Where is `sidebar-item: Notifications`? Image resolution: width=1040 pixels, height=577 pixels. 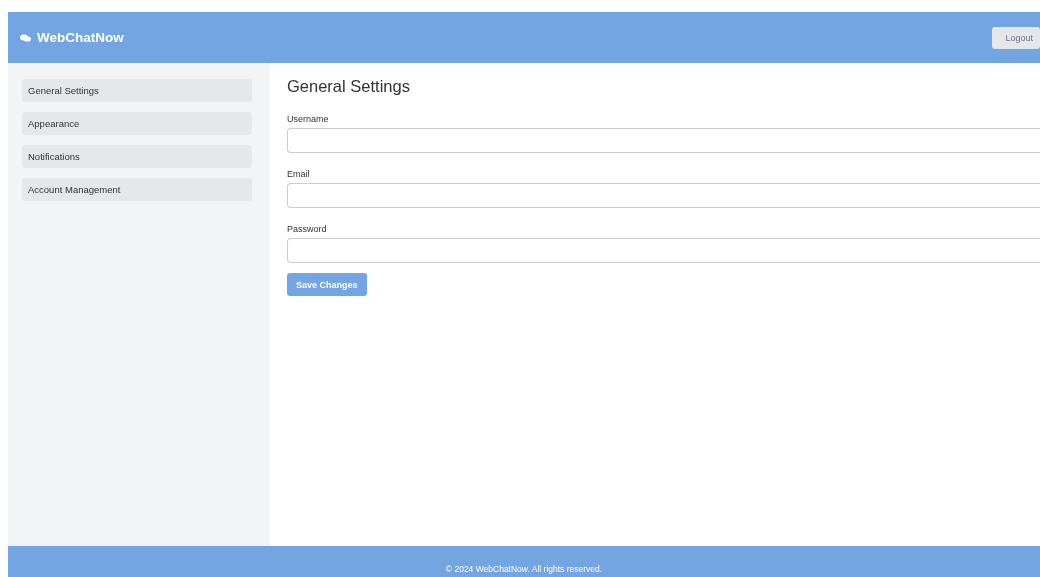
sidebar-item: Notifications is located at coordinates (137, 156).